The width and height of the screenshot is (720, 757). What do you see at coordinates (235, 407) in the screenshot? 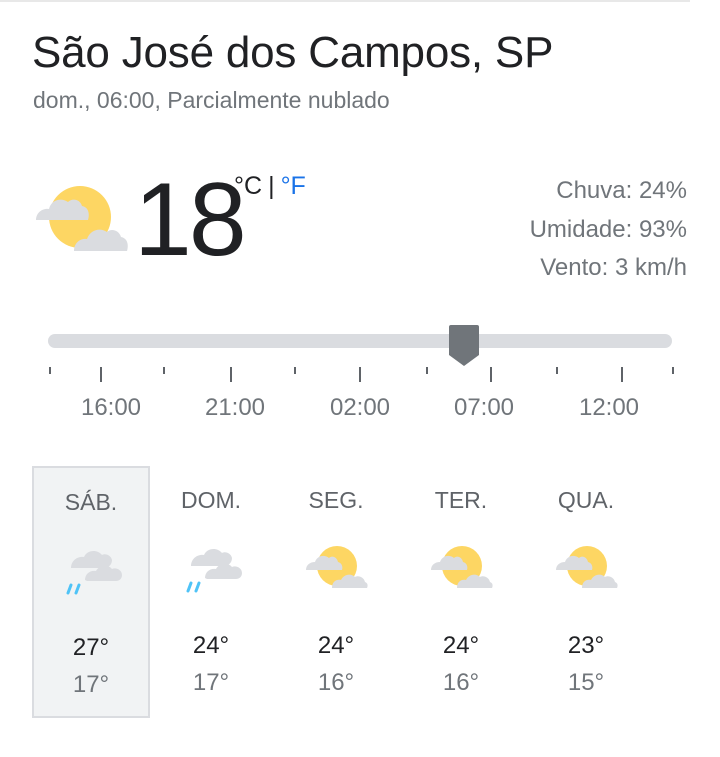
I see `time-label: 21:00` at bounding box center [235, 407].